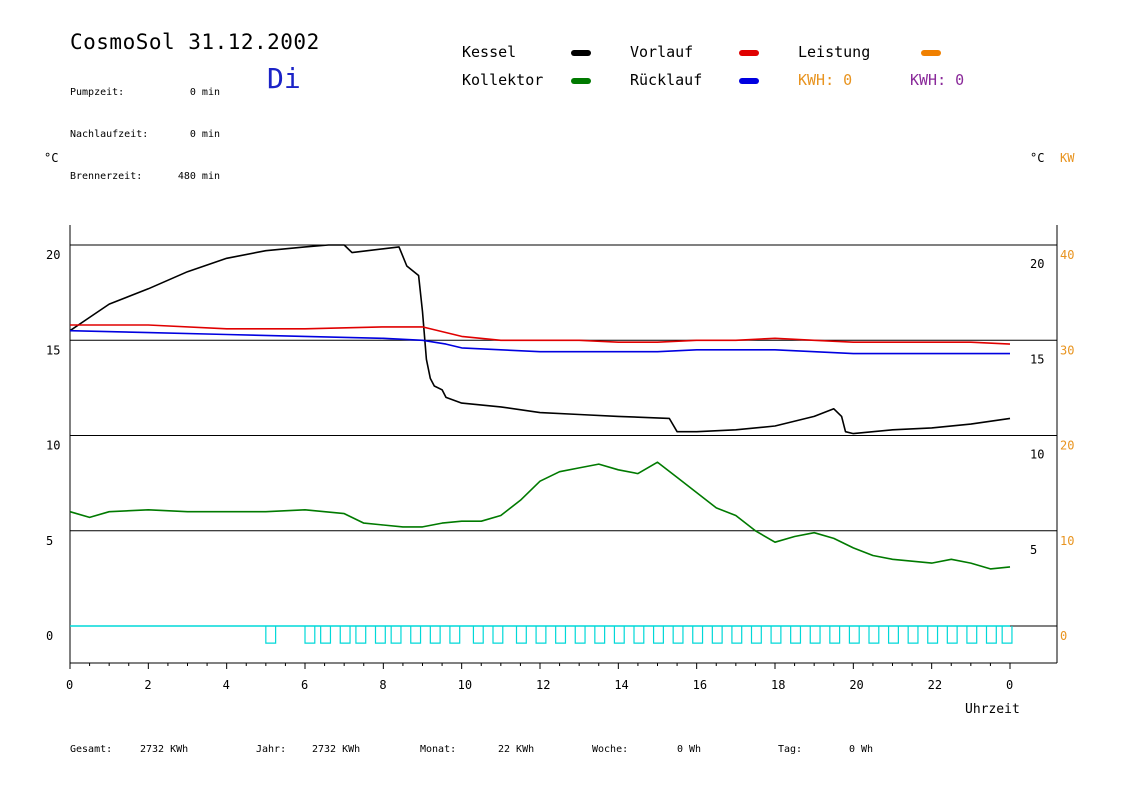 The height and width of the screenshot is (812, 1148). I want to click on y-tick-label-left: 5, so click(49, 541).